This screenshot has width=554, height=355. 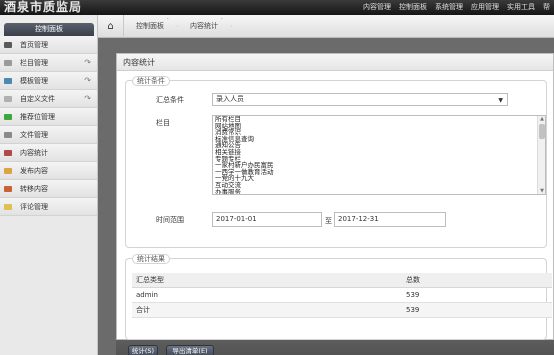 I want to click on results-header-row: 汇总类型 总数, so click(x=342, y=280).